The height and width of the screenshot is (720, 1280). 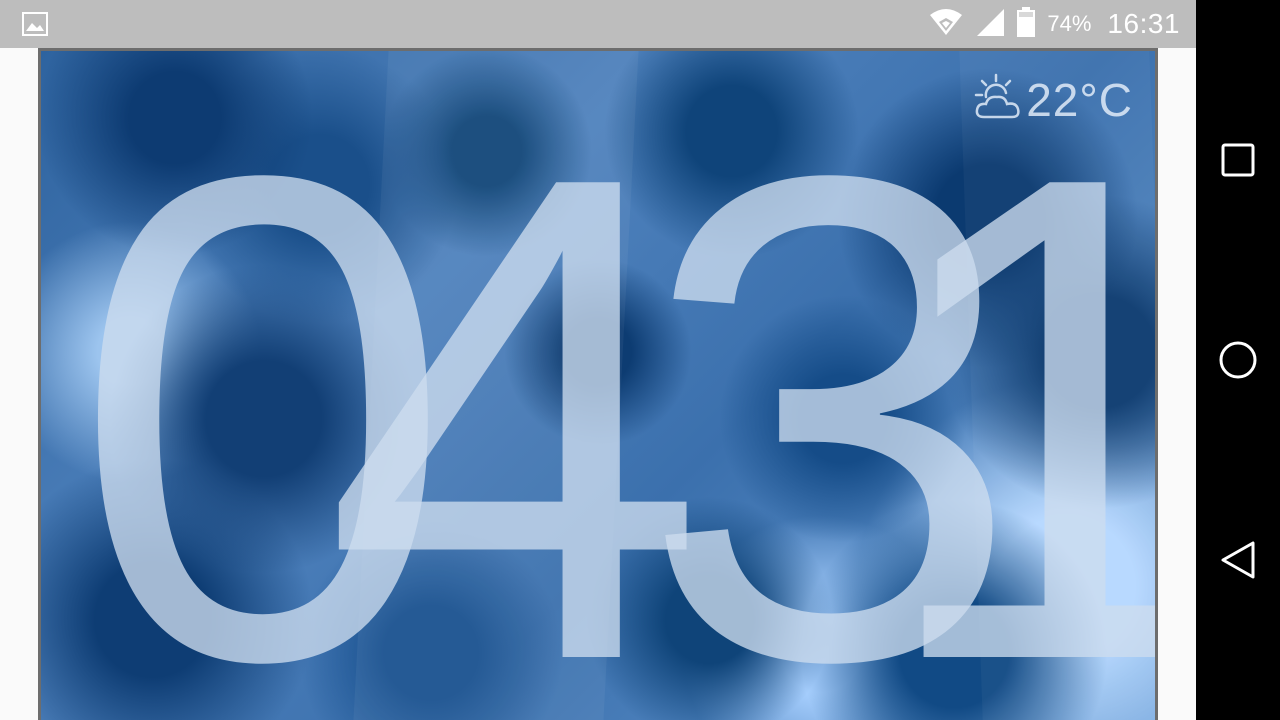 I want to click on left-margin, so click(x=19, y=384).